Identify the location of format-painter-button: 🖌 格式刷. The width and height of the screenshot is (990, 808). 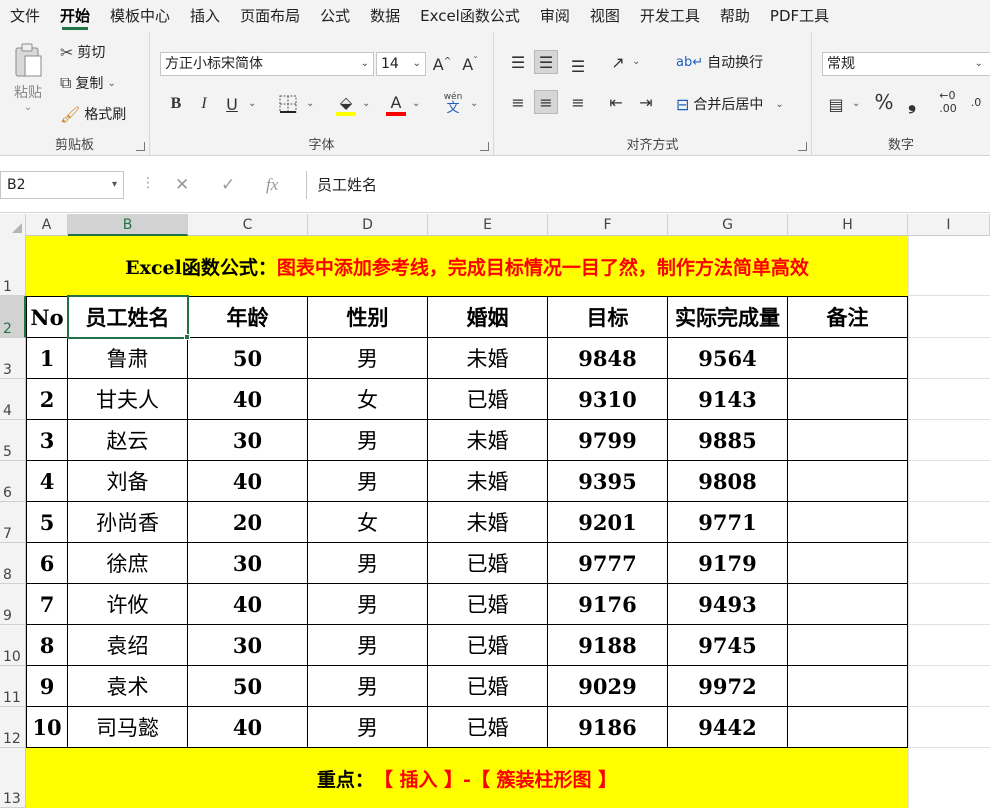
(93, 114).